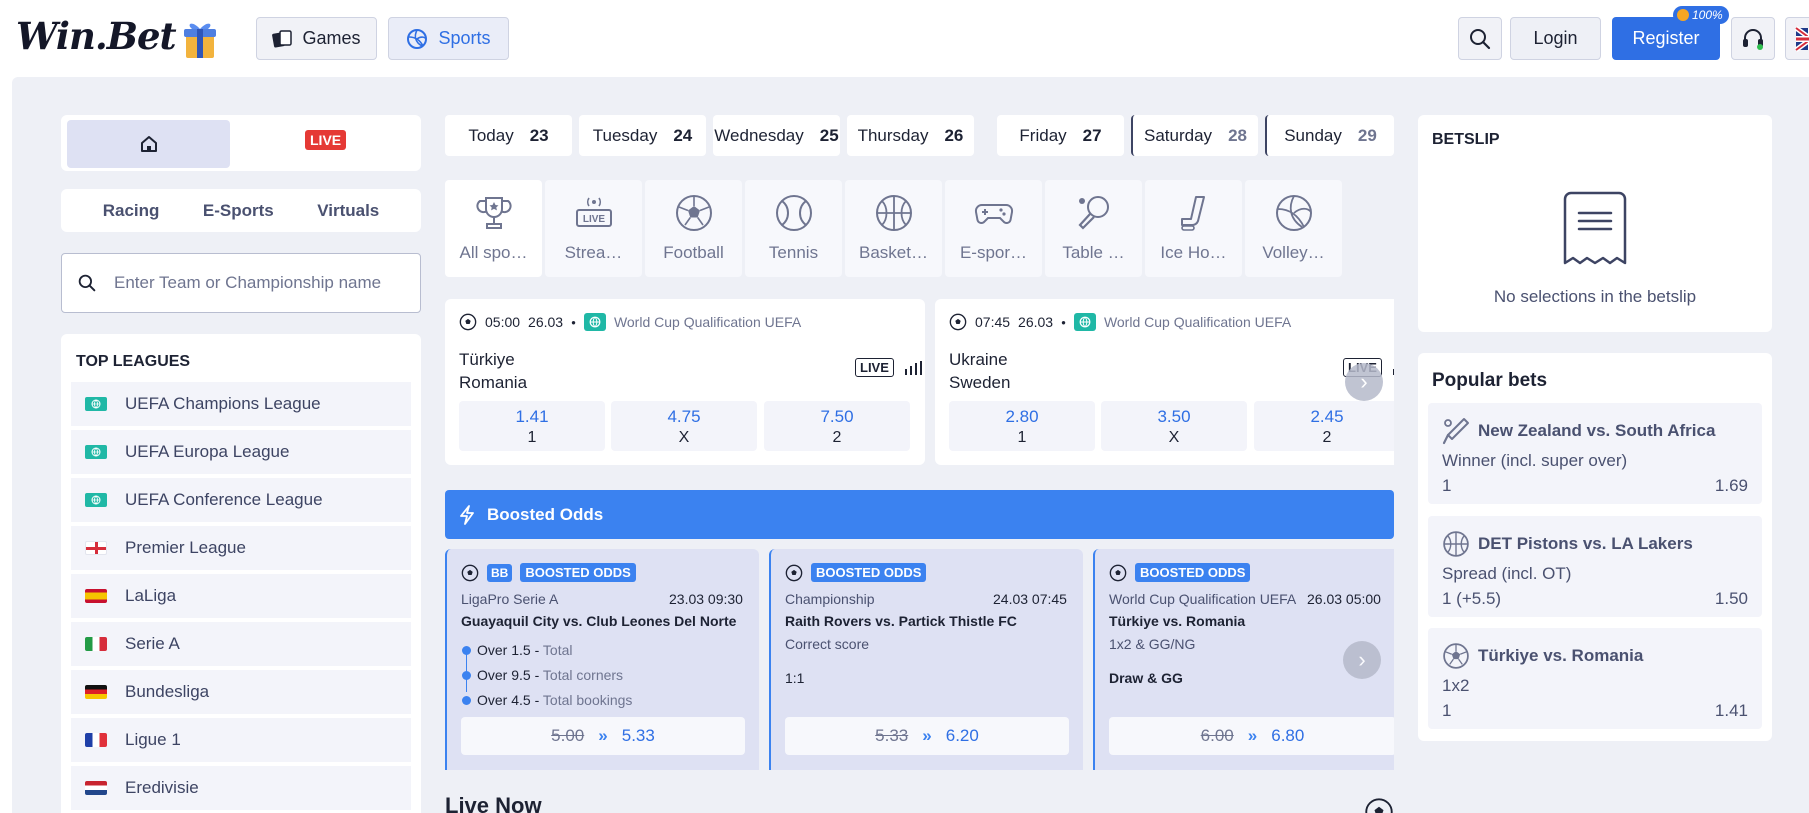 The width and height of the screenshot is (1809, 813). What do you see at coordinates (131, 211) in the screenshot?
I see `tab-racing: Racing` at bounding box center [131, 211].